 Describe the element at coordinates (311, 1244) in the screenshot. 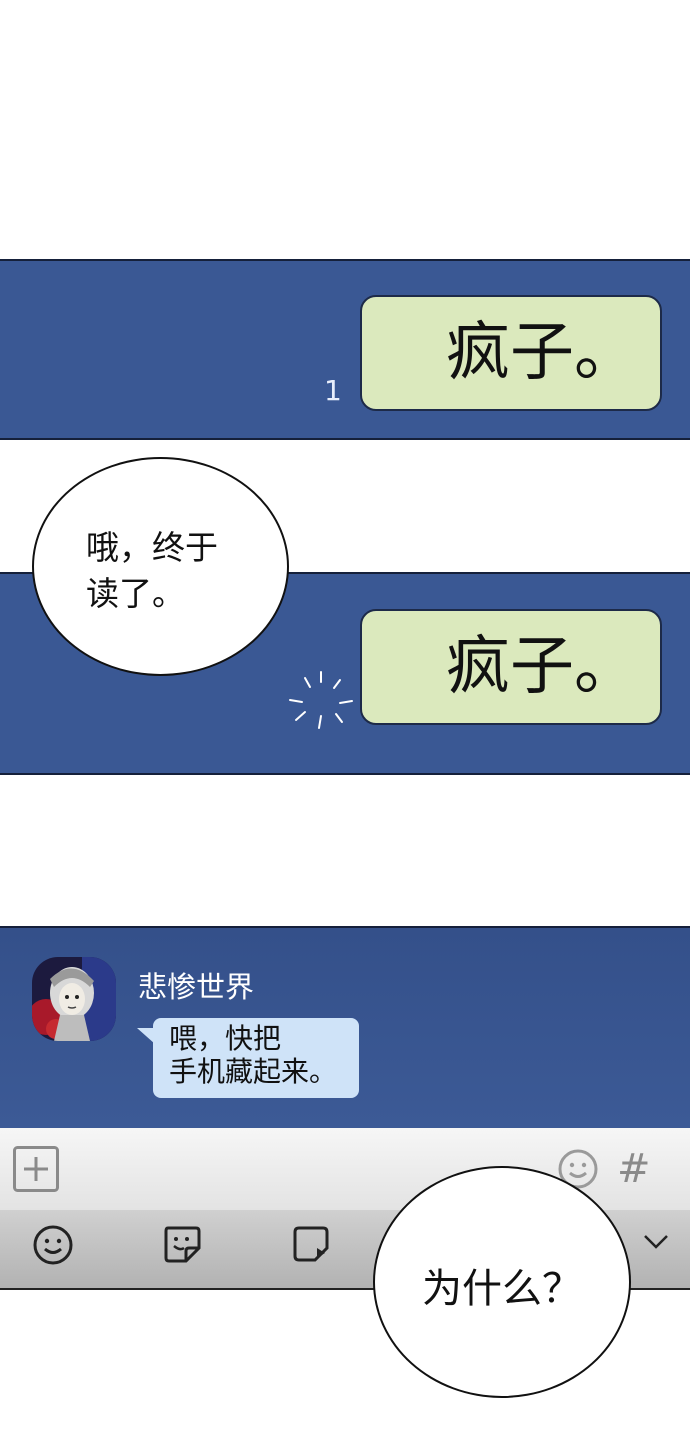

I see `video-note-icon` at that location.